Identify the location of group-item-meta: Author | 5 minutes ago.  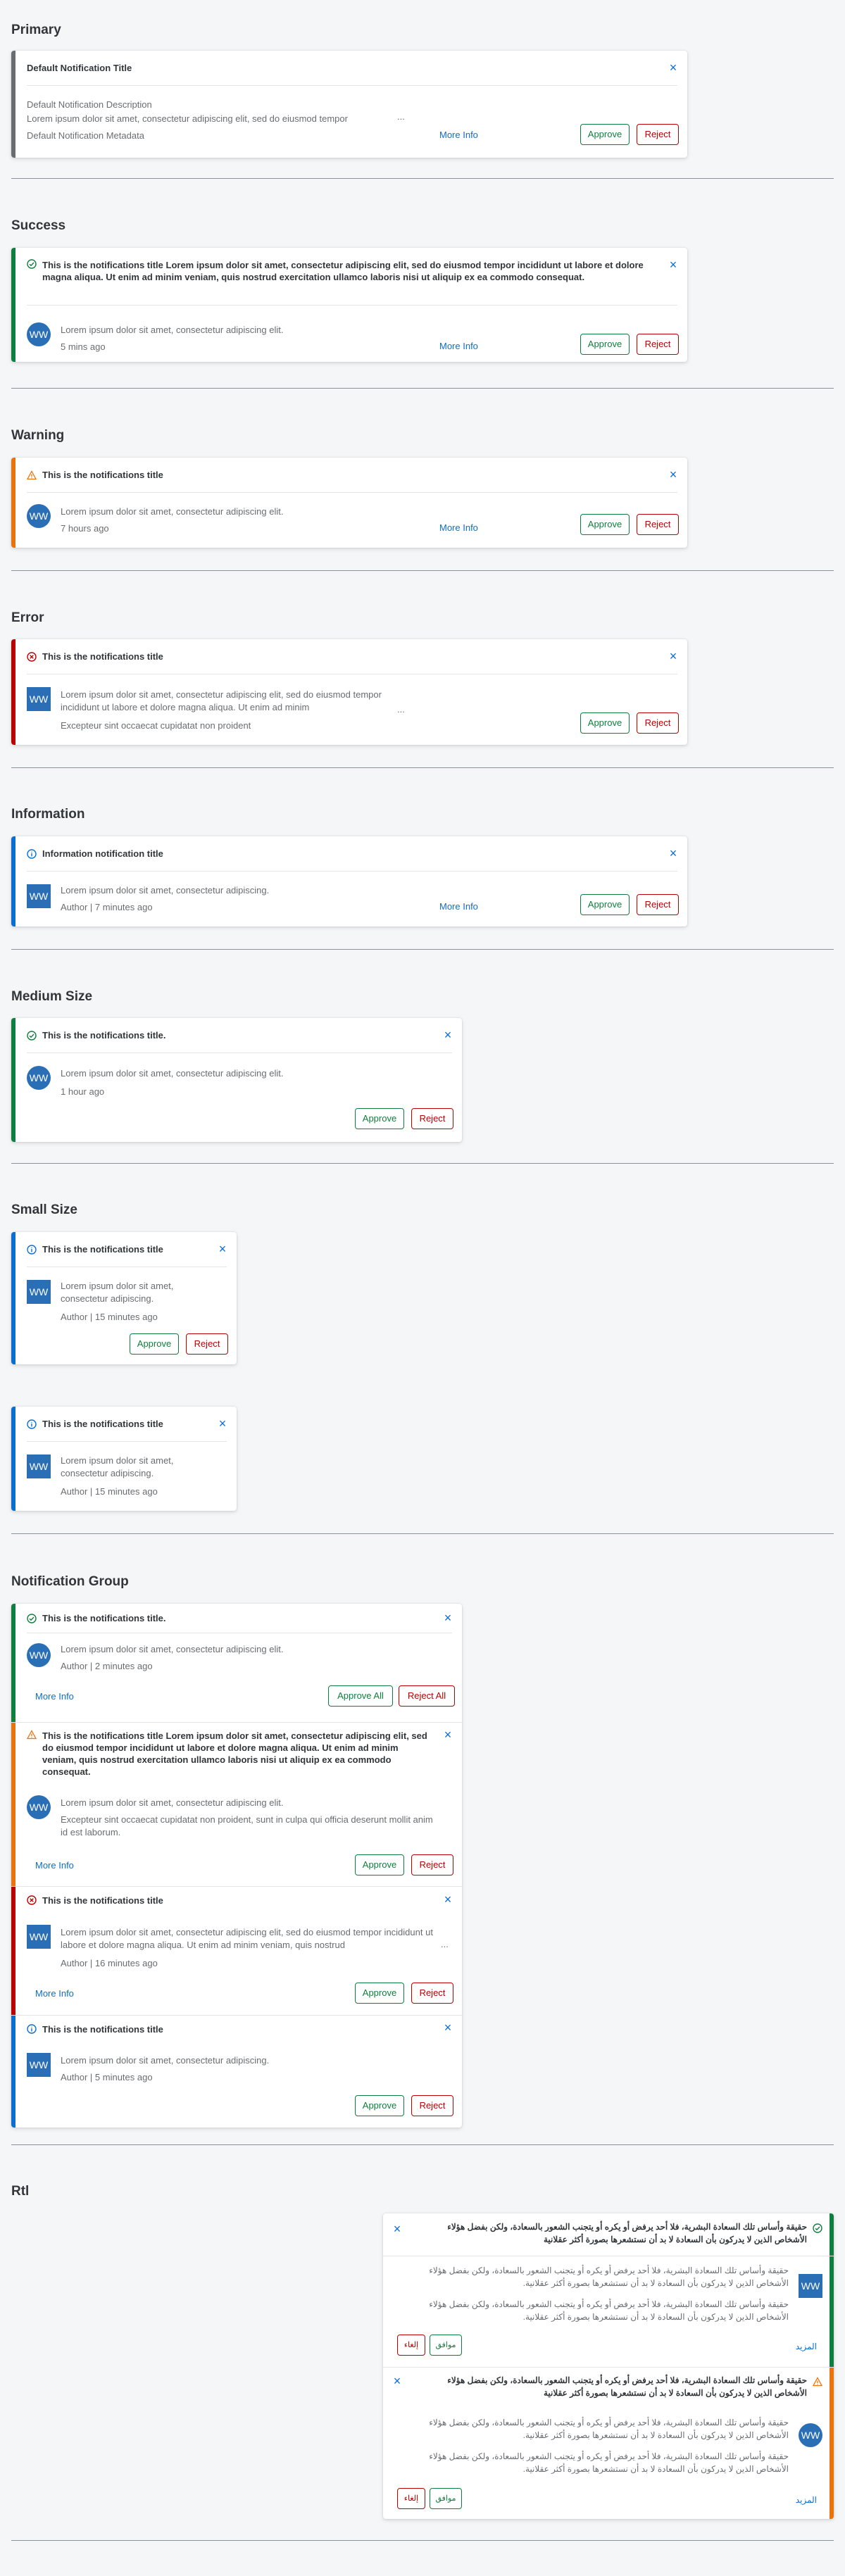
(107, 2077).